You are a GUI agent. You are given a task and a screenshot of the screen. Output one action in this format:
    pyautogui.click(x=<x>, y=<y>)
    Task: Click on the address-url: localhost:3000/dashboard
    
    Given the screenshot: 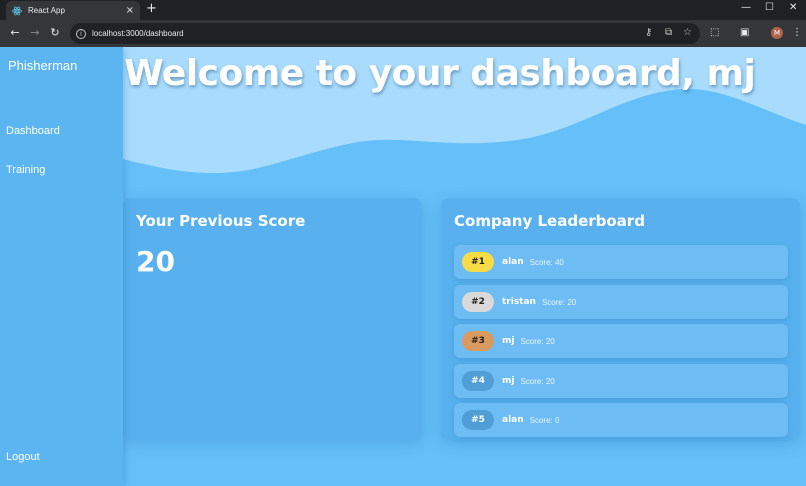 What is the action you would take?
    pyautogui.click(x=138, y=33)
    